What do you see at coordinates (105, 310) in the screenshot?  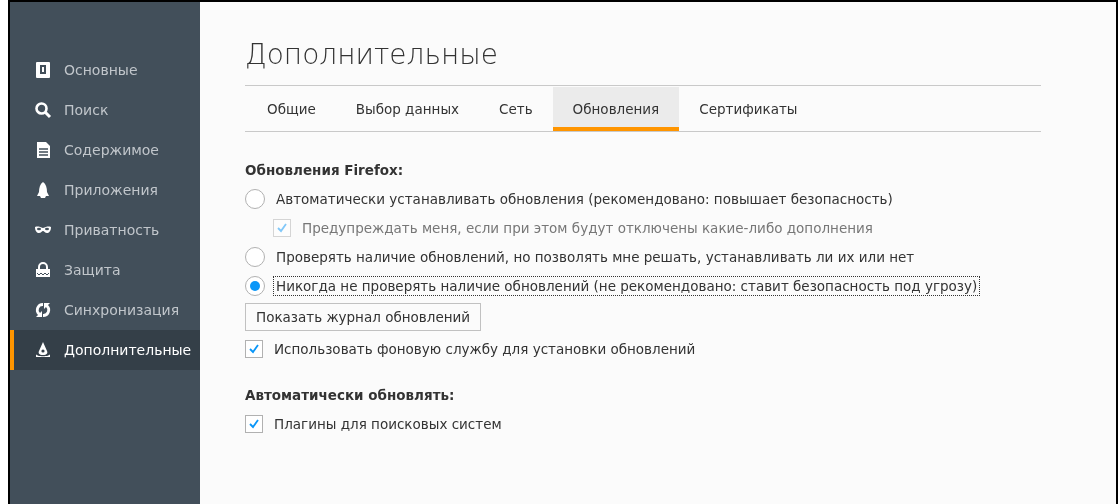 I see `sidebar-item: Синхронизация` at bounding box center [105, 310].